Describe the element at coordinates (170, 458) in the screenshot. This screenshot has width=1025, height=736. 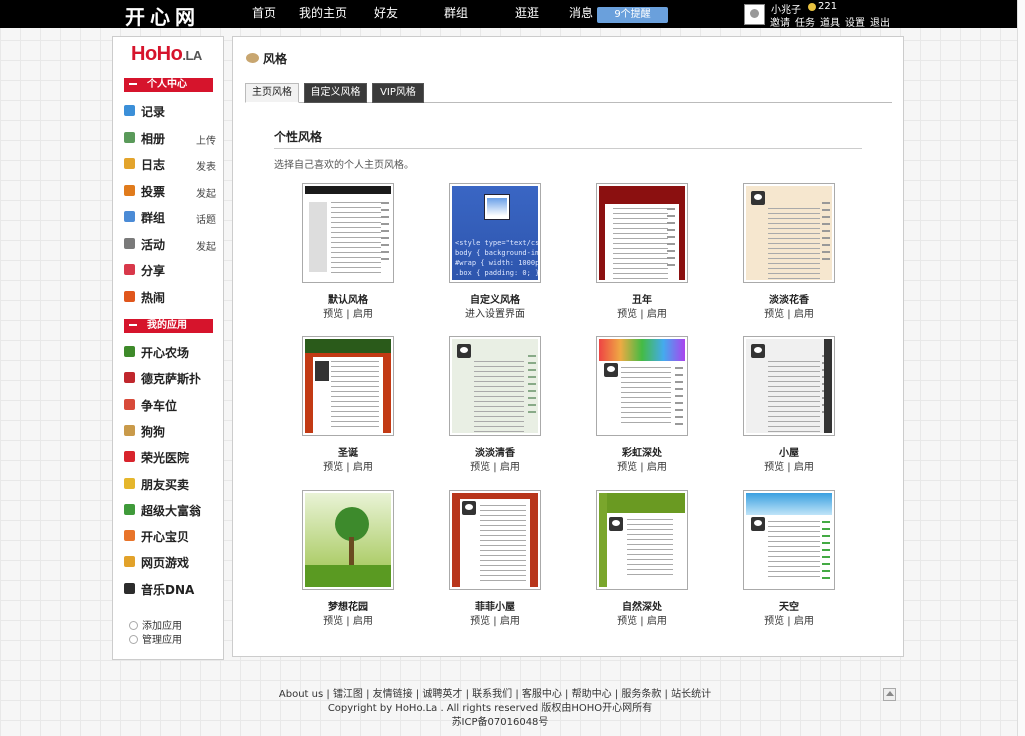
I see `app-item: 荣光医院` at that location.